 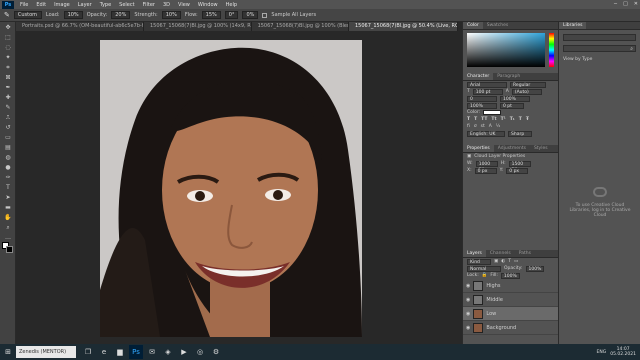 What do you see at coordinates (500, 253) in the screenshot?
I see `tab-channels: Channels` at bounding box center [500, 253].